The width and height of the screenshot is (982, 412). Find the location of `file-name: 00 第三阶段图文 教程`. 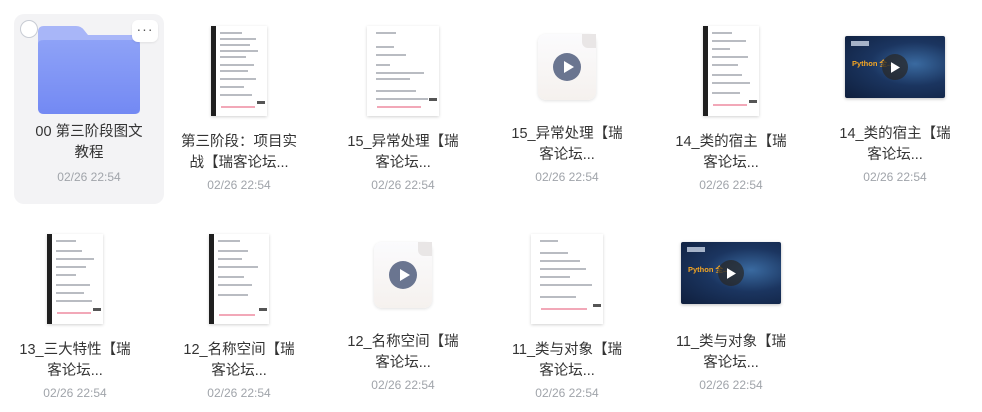

file-name: 00 第三阶段图文 教程 is located at coordinates (89, 142).